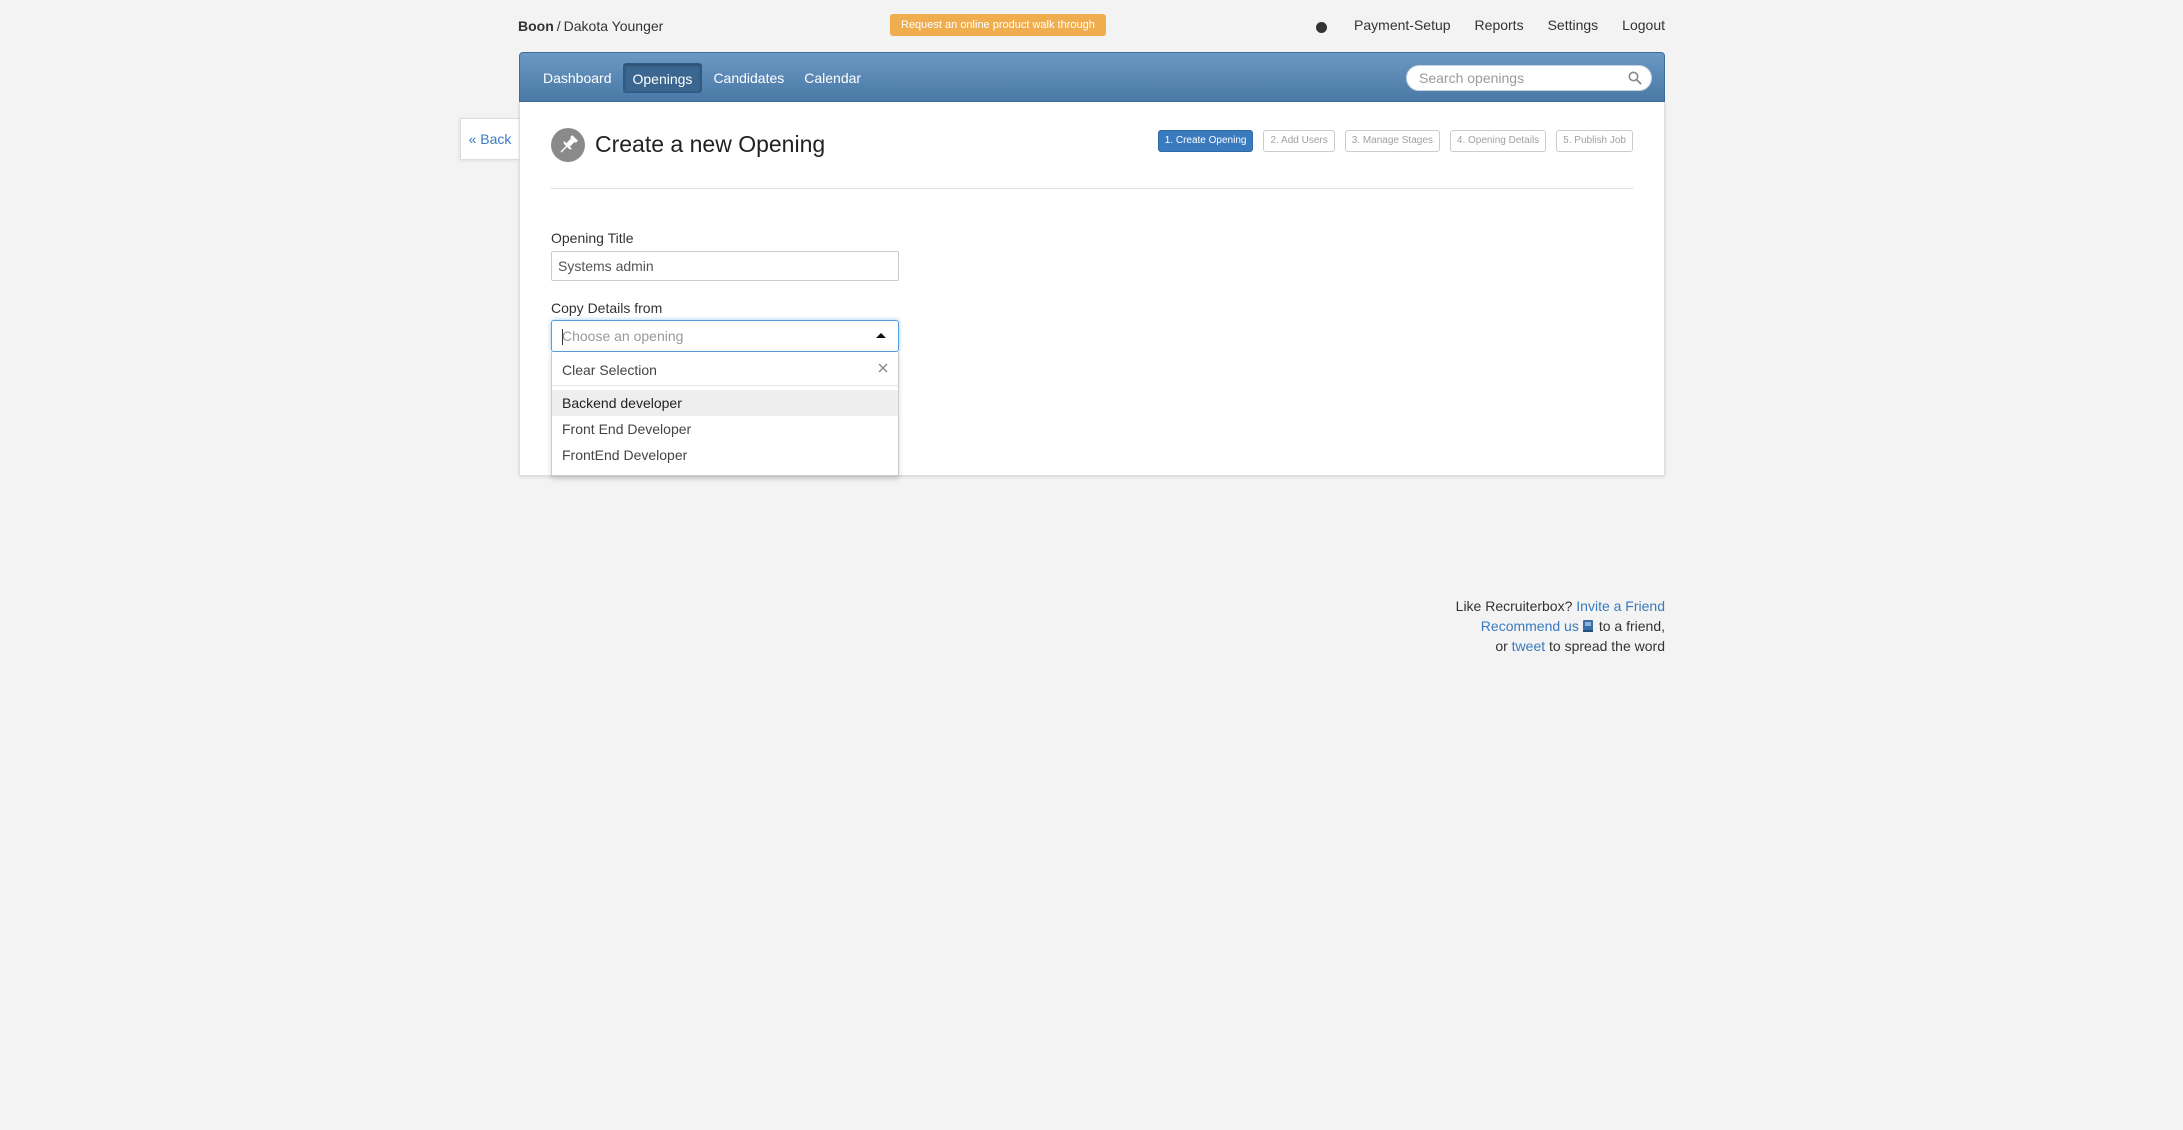 The height and width of the screenshot is (1130, 2183). I want to click on option-frontend-developer: FrontEnd Developer, so click(725, 455).